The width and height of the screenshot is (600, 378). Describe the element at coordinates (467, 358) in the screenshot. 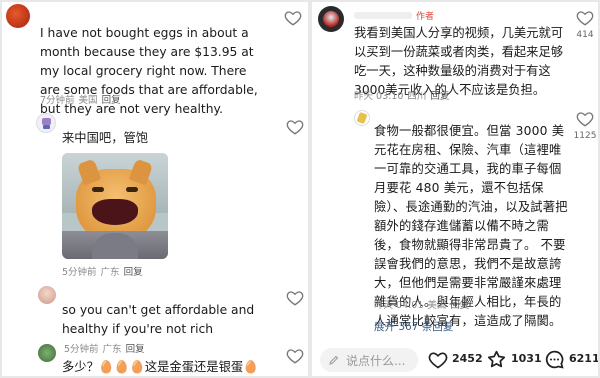

I see `like-total: 2452` at that location.